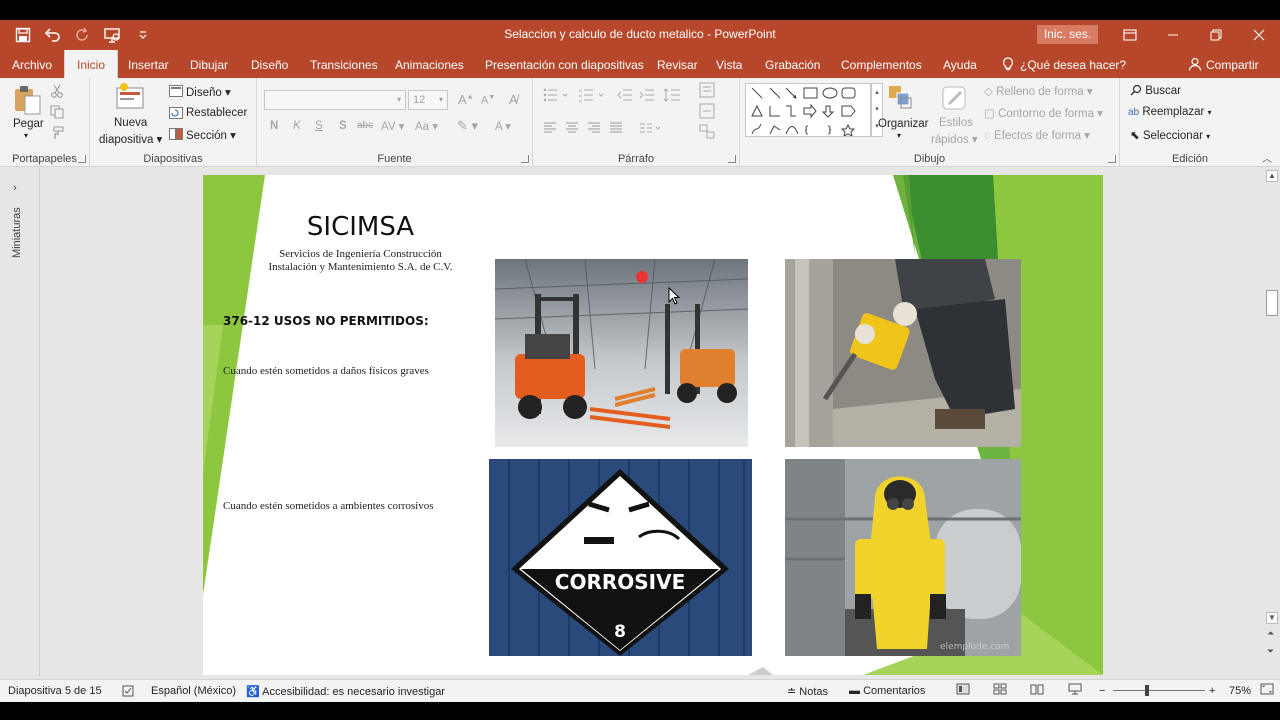 The height and width of the screenshot is (720, 1280). Describe the element at coordinates (1170, 112) in the screenshot. I see `replace-button: ab Reemplazar ▾` at that location.